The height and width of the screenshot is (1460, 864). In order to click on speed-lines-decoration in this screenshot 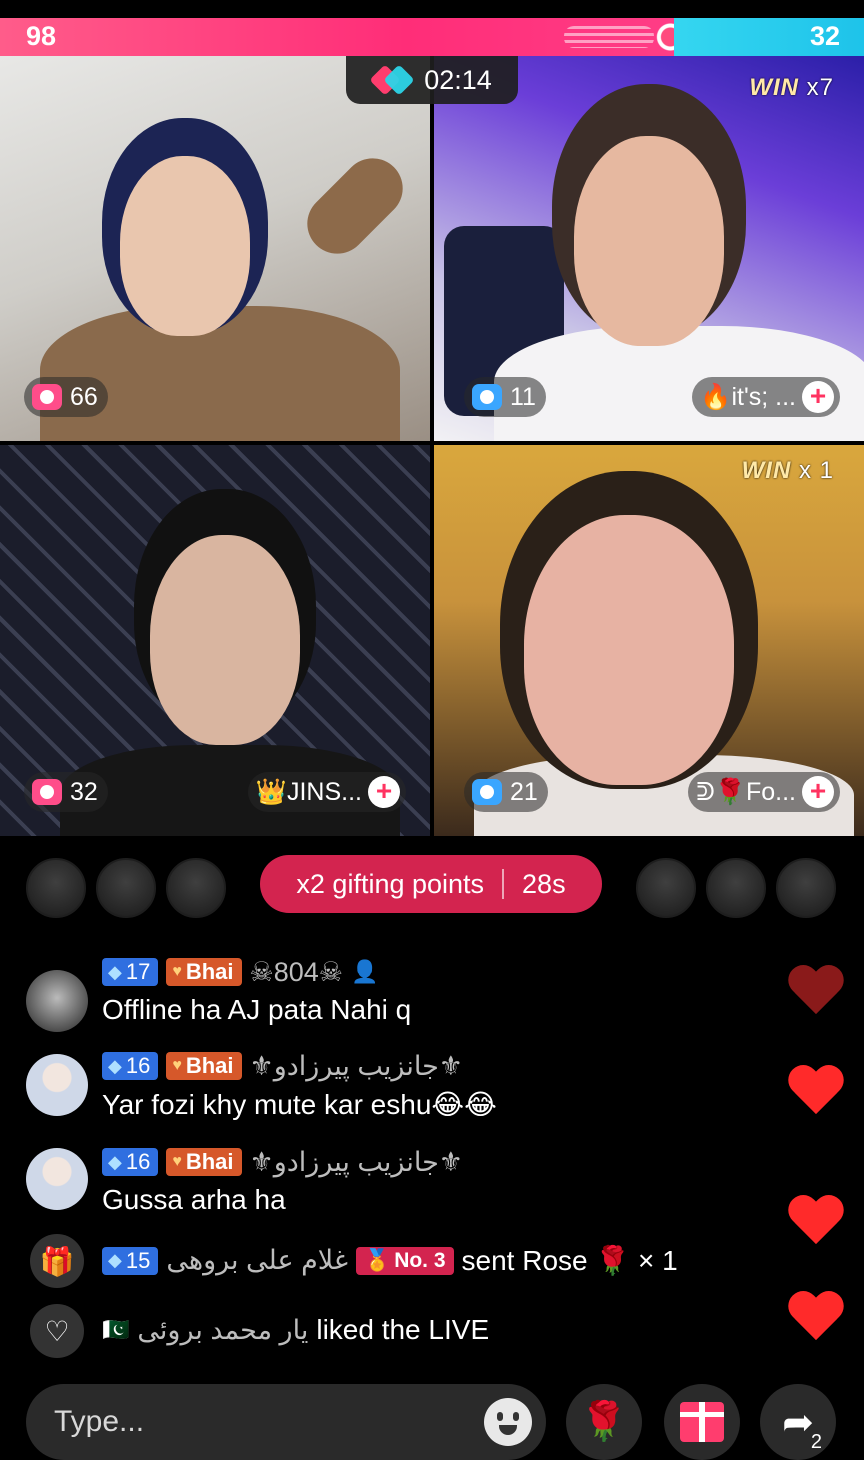, I will do `click(608, 37)`.